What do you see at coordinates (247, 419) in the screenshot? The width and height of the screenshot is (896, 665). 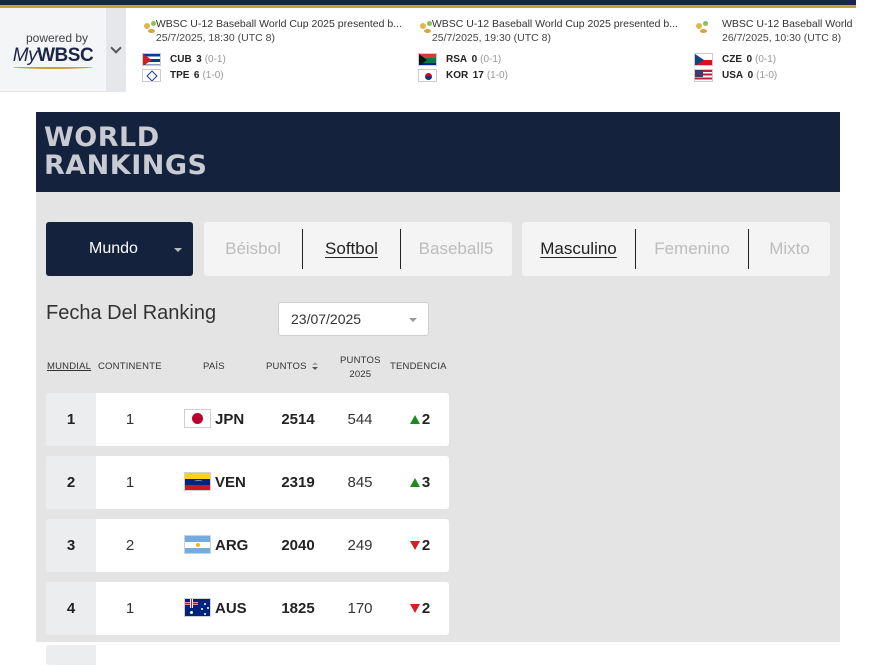 I see `table-row: 1 1 JPN 2514 544 2` at bounding box center [247, 419].